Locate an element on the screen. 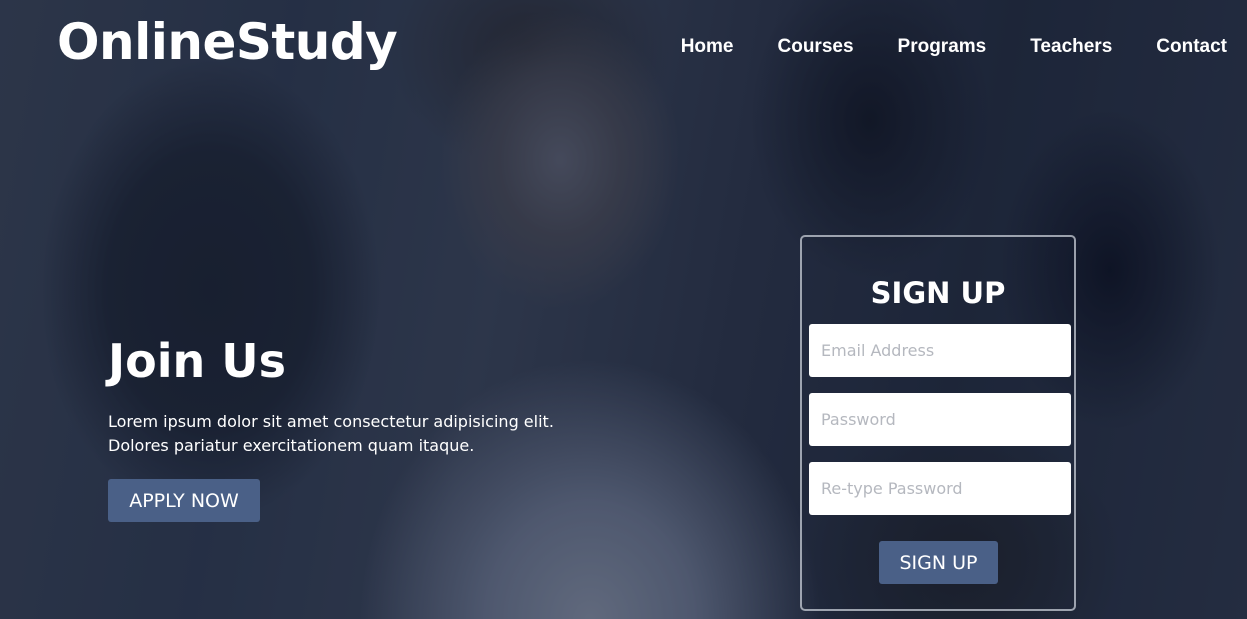  retype-password-field is located at coordinates (940, 488).